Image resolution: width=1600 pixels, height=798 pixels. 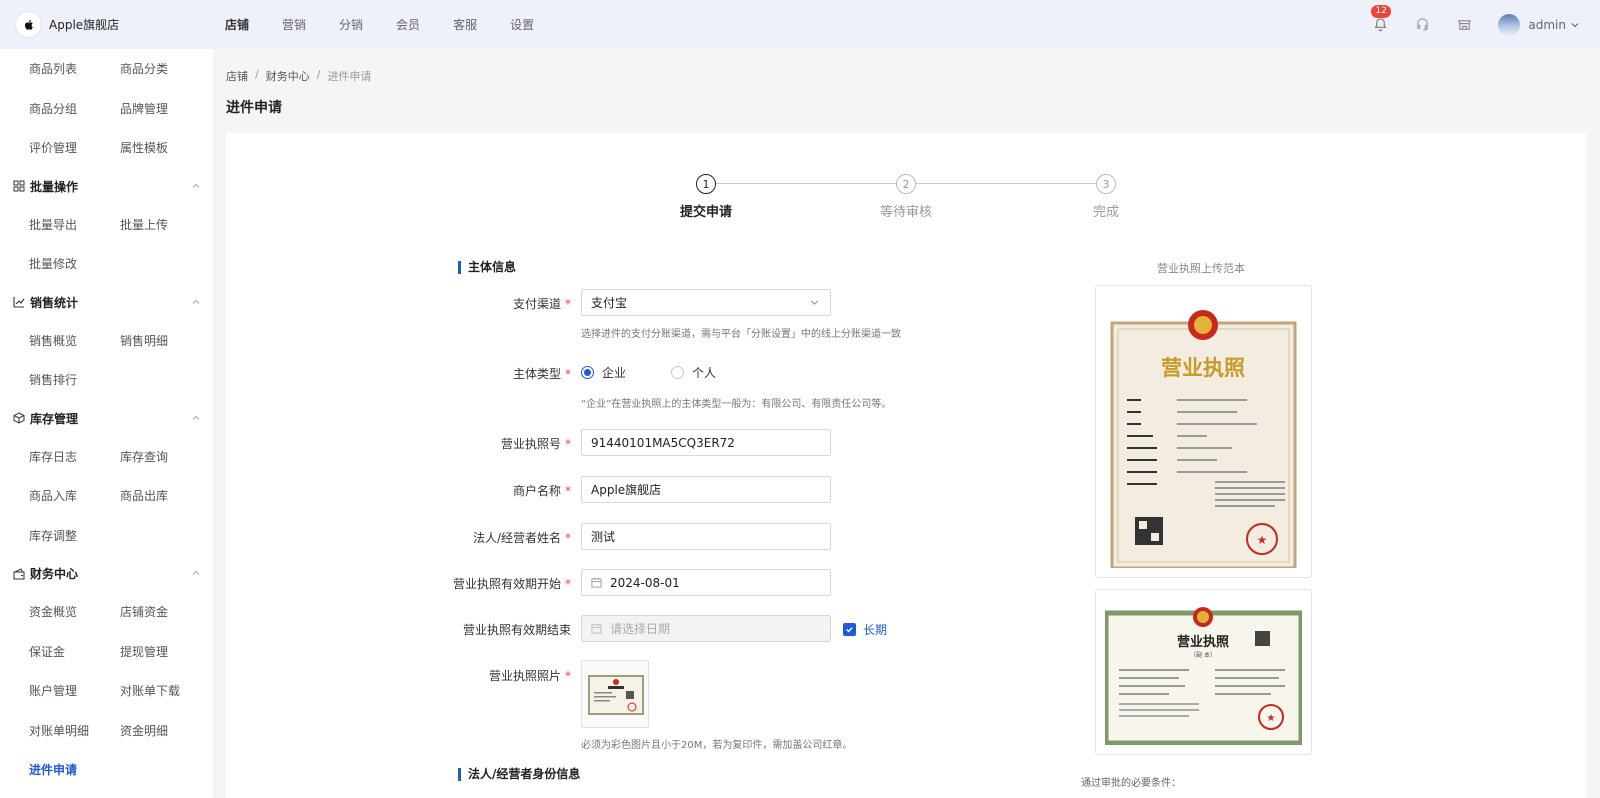 What do you see at coordinates (165, 495) in the screenshot?
I see `sidebar-item-stock-out: 商品出库` at bounding box center [165, 495].